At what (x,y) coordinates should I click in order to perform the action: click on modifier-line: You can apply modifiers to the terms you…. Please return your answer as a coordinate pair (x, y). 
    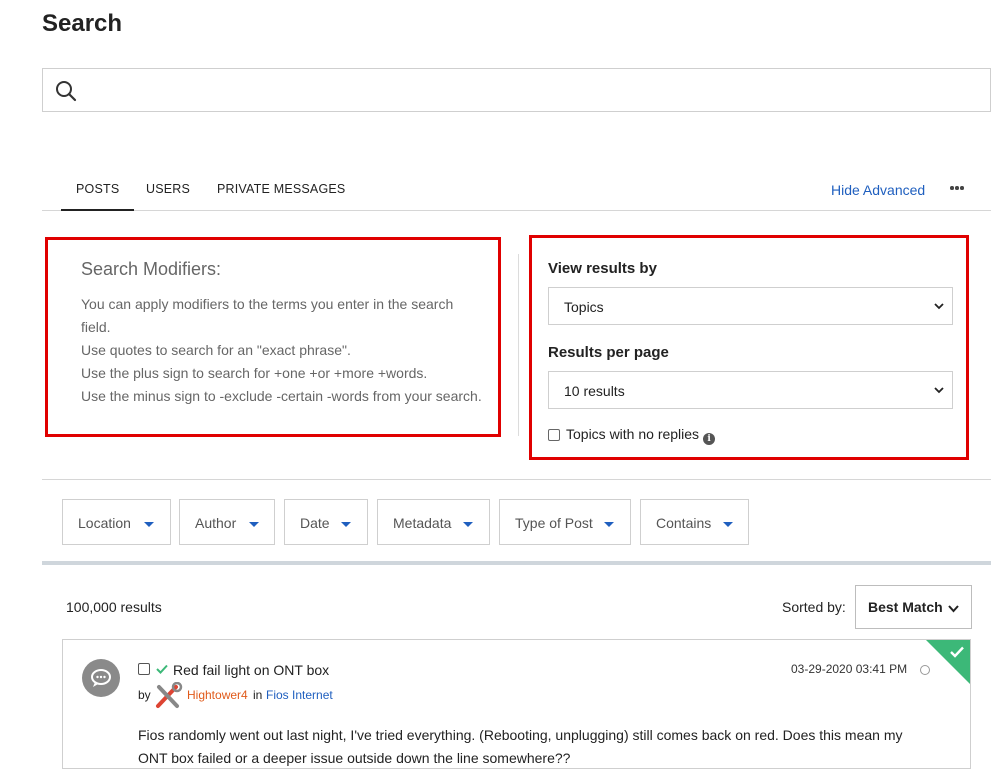
    Looking at the image, I should click on (267, 304).